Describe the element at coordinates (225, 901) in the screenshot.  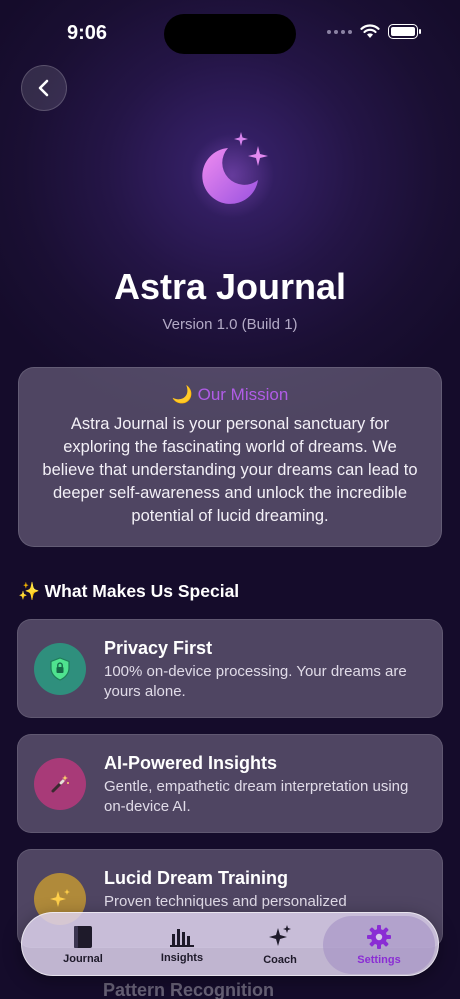
I see `feature-description: Proven techniques and personalized` at that location.